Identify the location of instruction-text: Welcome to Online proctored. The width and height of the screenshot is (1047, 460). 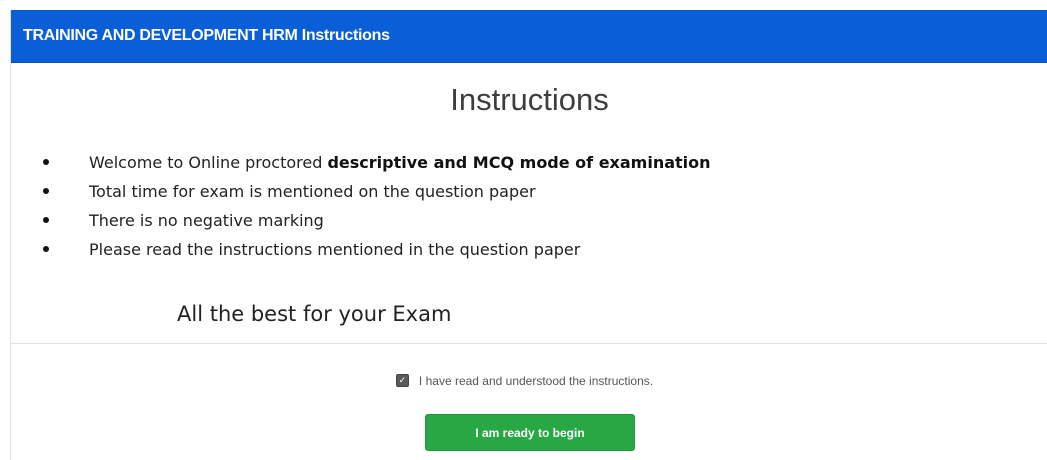
(208, 162).